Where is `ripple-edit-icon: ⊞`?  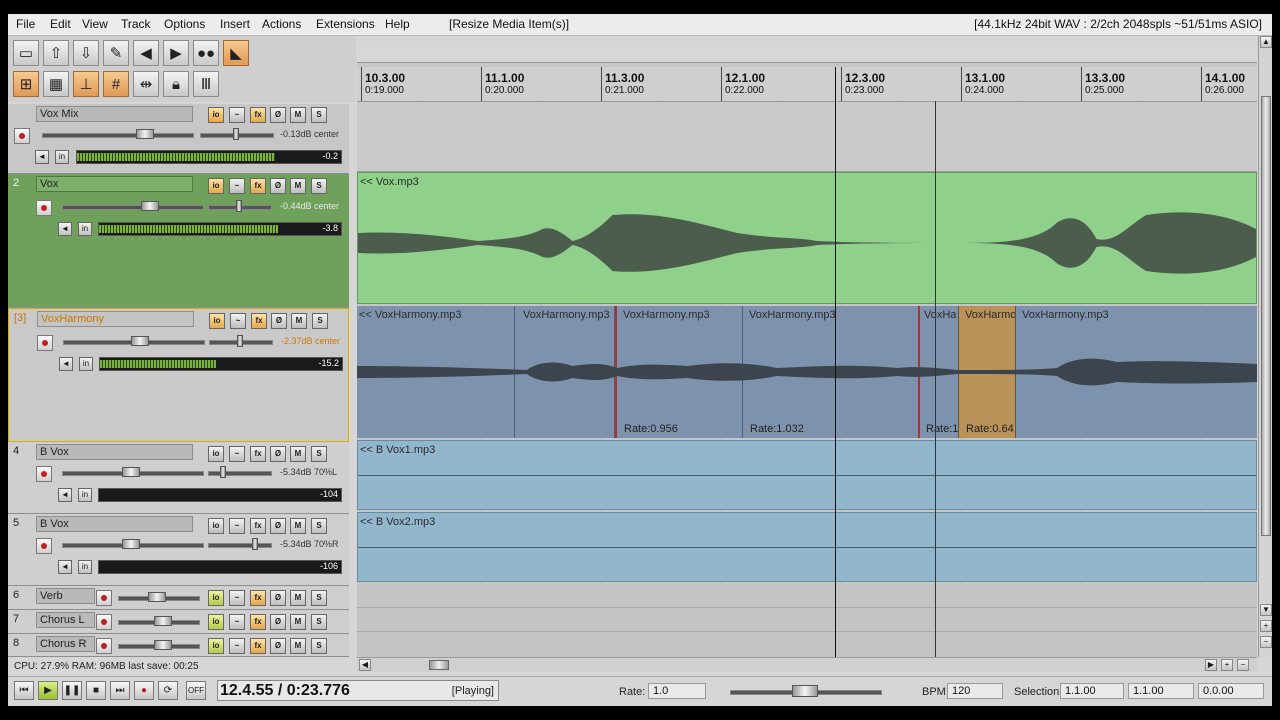
ripple-edit-icon: ⊞ is located at coordinates (26, 84).